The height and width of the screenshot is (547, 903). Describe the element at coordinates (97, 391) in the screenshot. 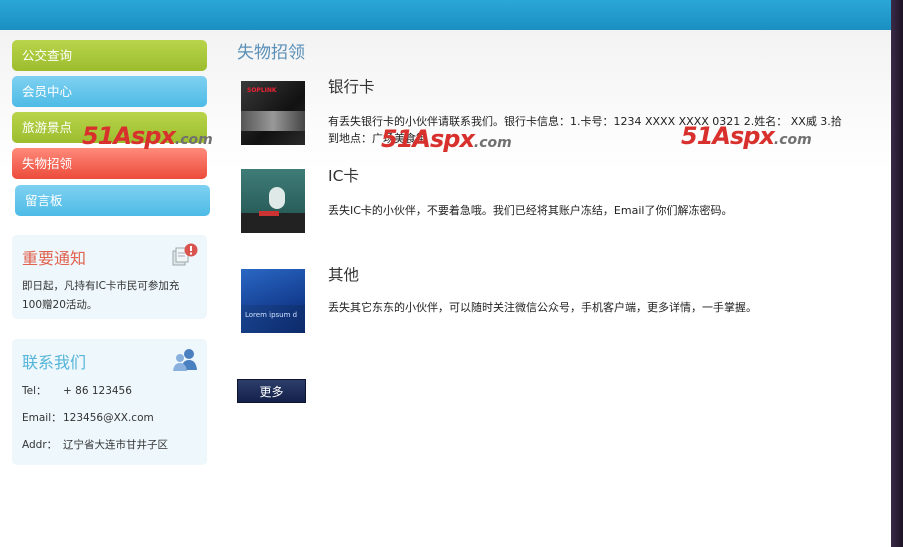

I see `contact-tel-value: + 86 123456` at that location.